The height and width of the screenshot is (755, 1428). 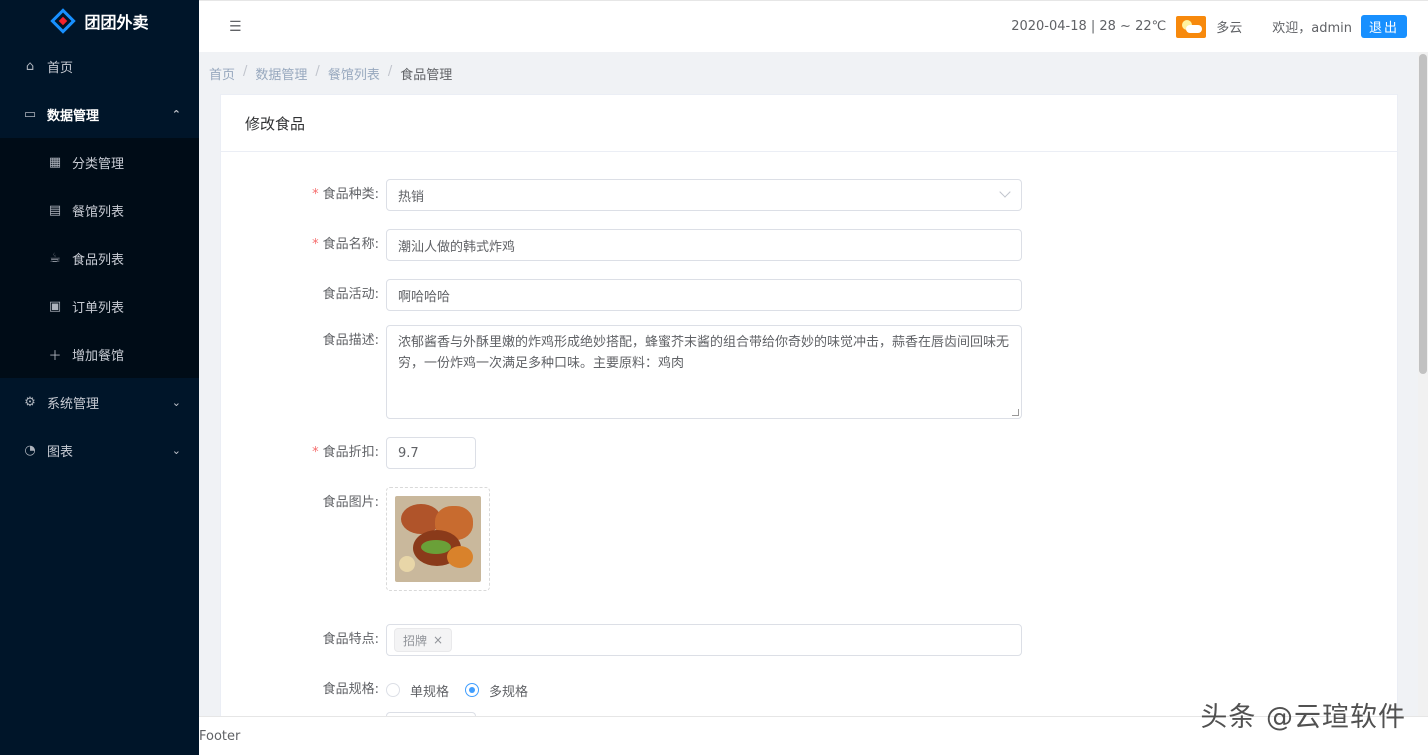 What do you see at coordinates (60, 452) in the screenshot?
I see `sidebar-item-label: 图表` at bounding box center [60, 452].